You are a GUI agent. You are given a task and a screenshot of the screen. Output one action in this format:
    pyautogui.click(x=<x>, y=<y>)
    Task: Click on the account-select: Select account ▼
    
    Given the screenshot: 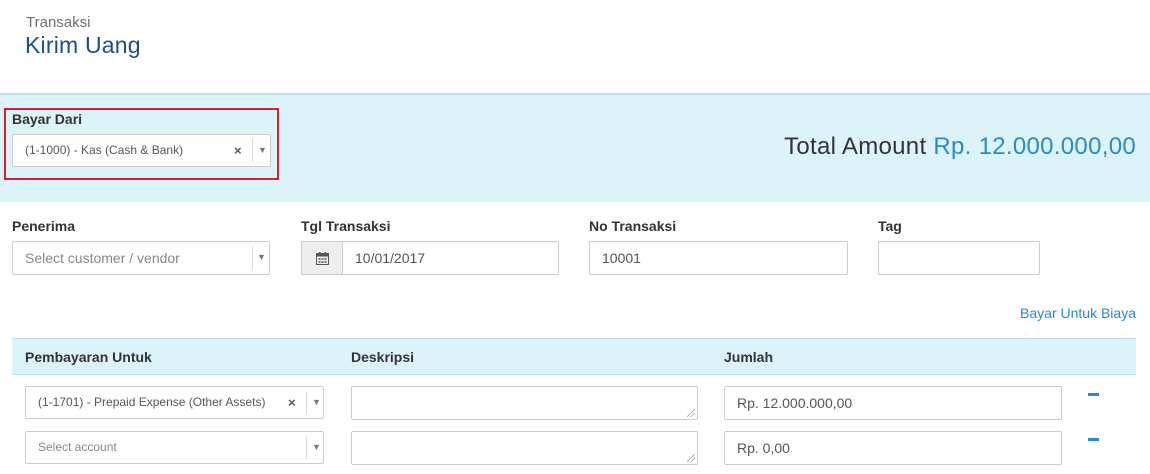 What is the action you would take?
    pyautogui.click(x=174, y=447)
    